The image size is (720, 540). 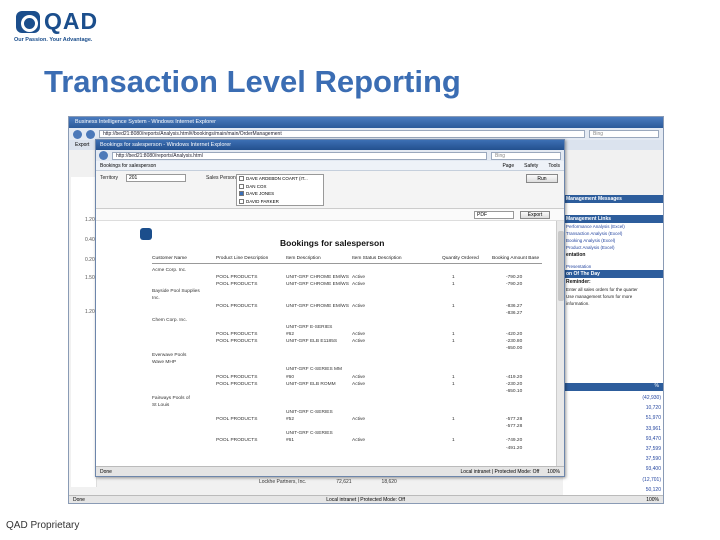 I want to click on menu-page: Page, so click(x=508, y=166).